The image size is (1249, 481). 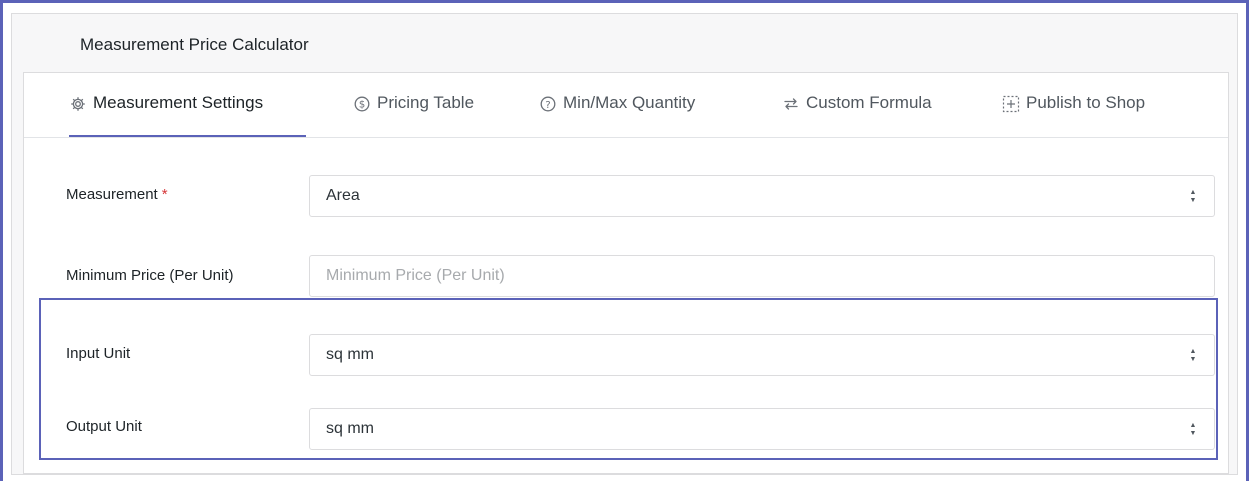 I want to click on dollar-circle-icon: $, so click(x=362, y=104).